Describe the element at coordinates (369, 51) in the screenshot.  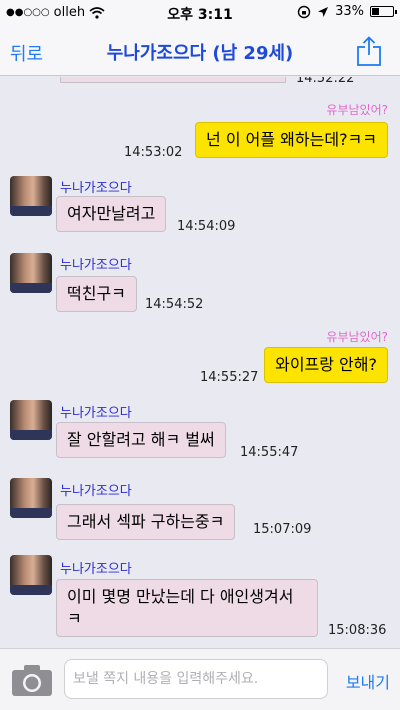
I see `share-icon` at that location.